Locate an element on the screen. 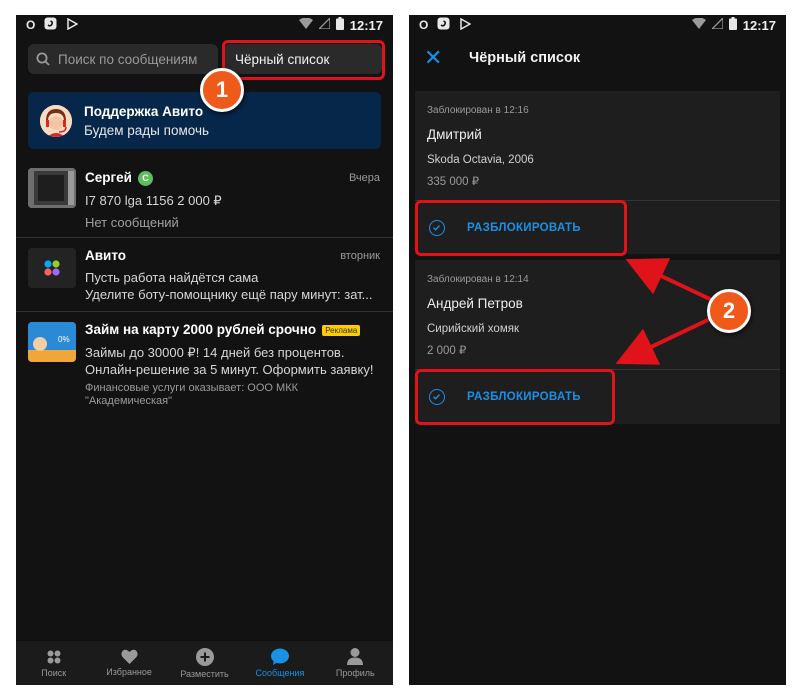 The height and width of the screenshot is (700, 802). annotation-arrows is located at coordinates (664, 311).